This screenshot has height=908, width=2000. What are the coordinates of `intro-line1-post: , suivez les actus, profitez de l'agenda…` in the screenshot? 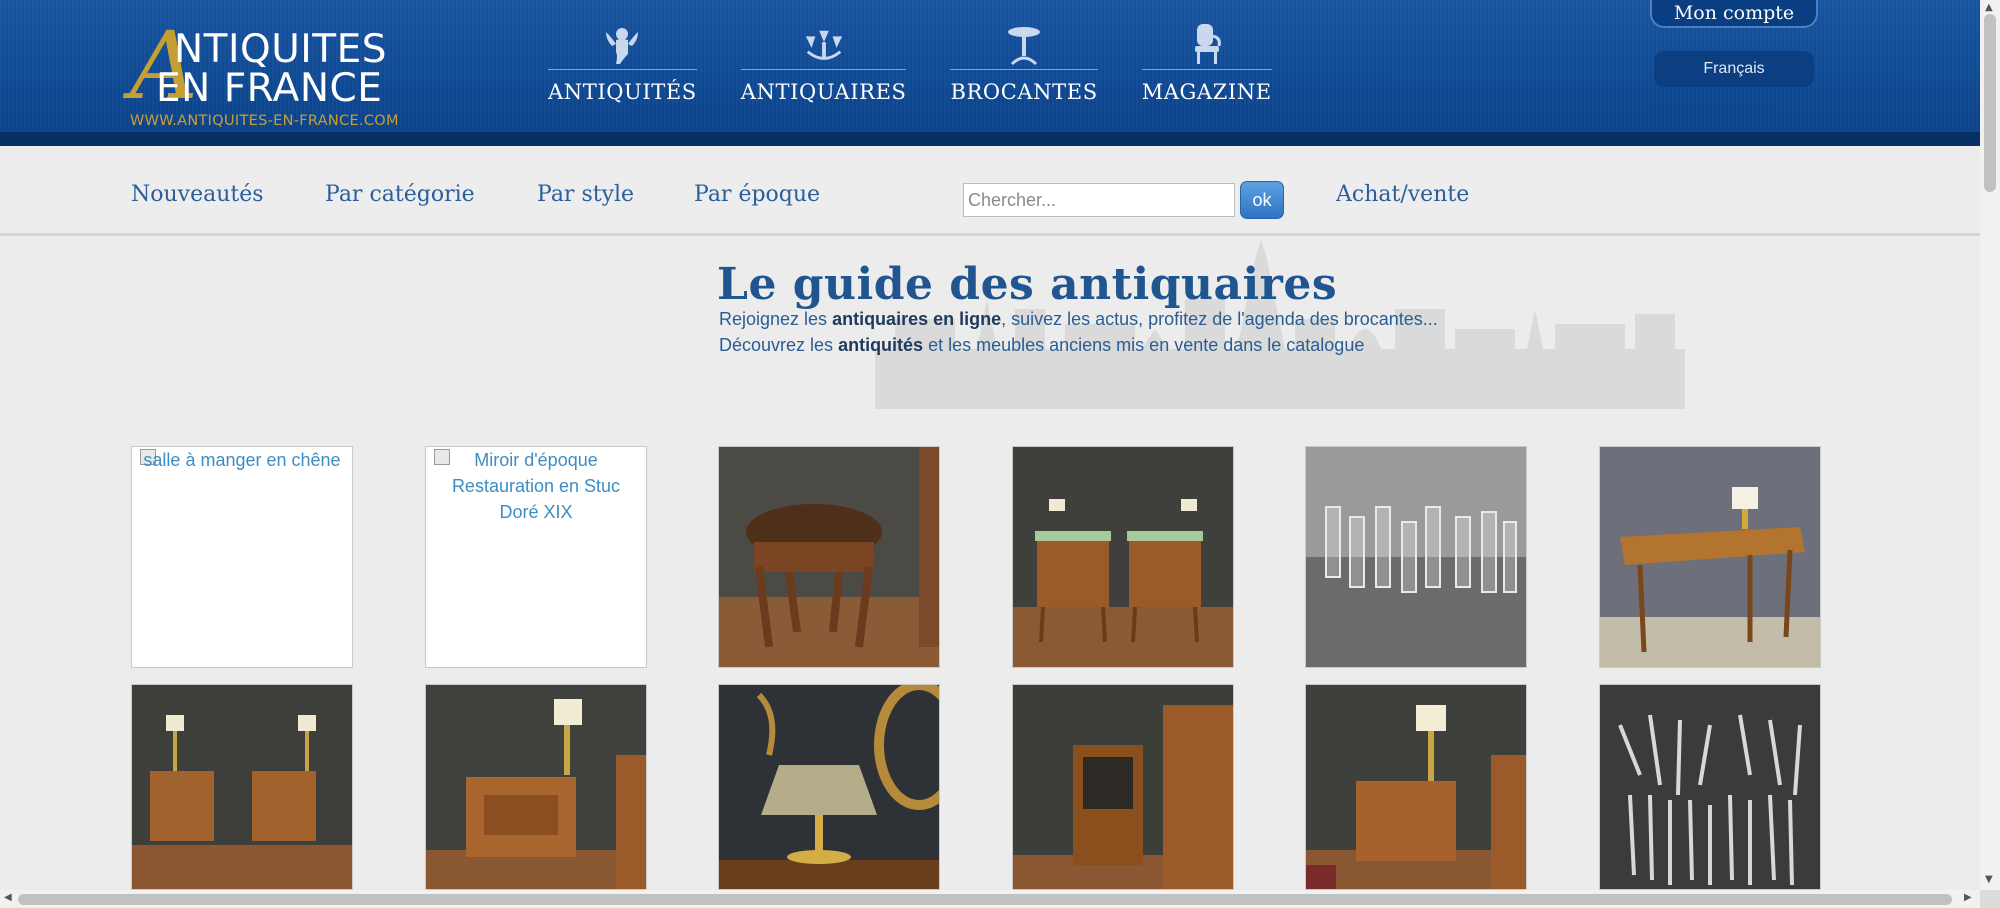 It's located at (1219, 319).